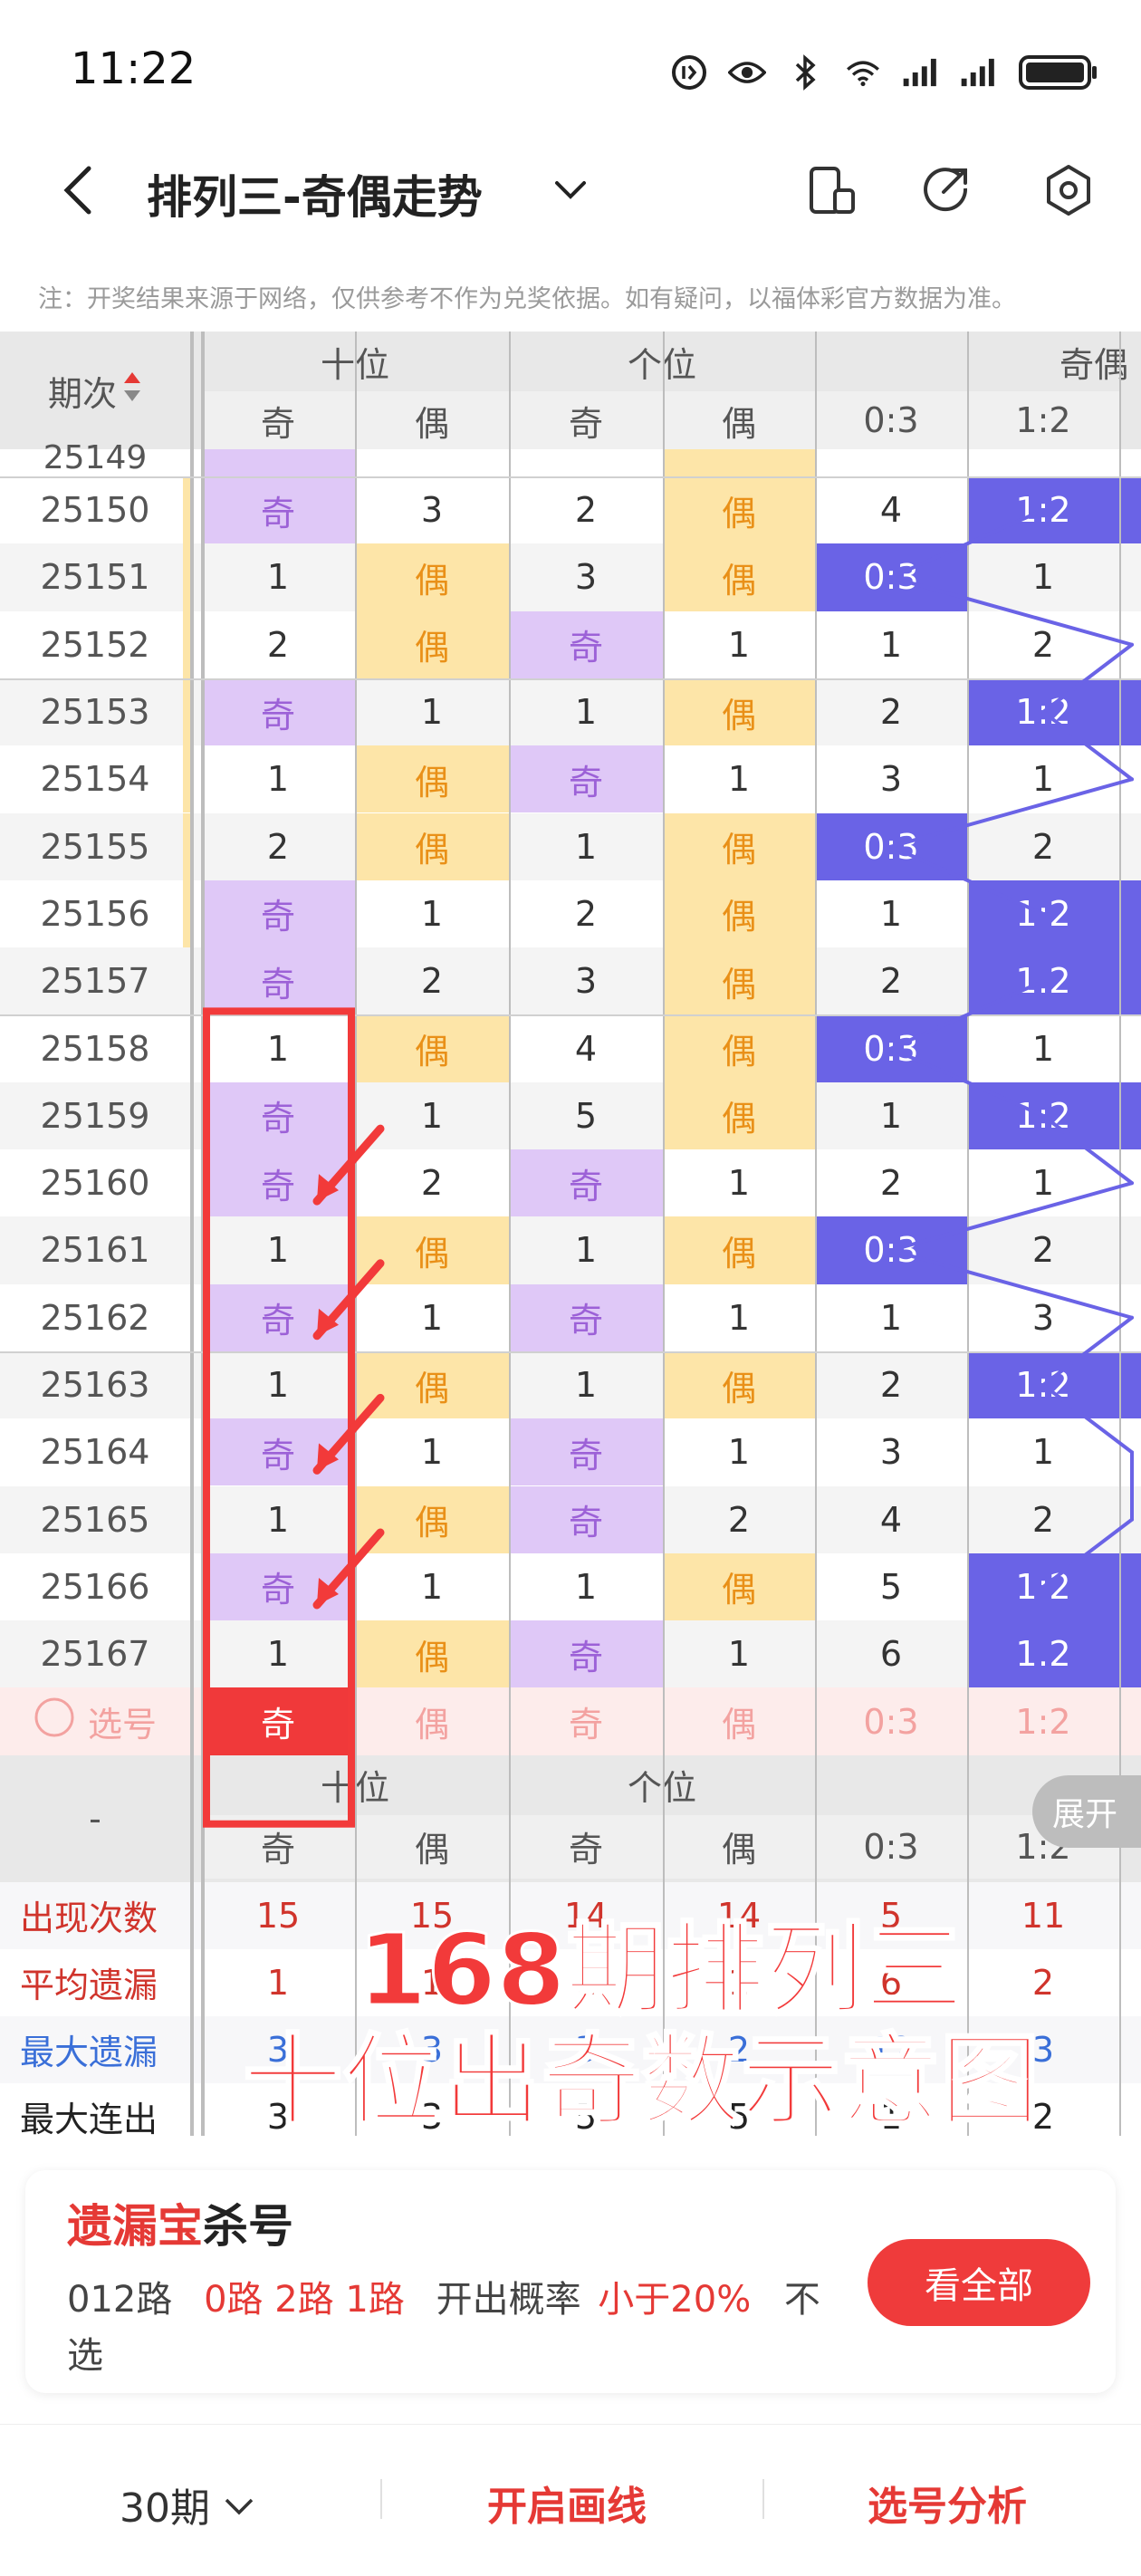 The image size is (1141, 2576). Describe the element at coordinates (279, 1417) in the screenshot. I see `highlight-box` at that location.